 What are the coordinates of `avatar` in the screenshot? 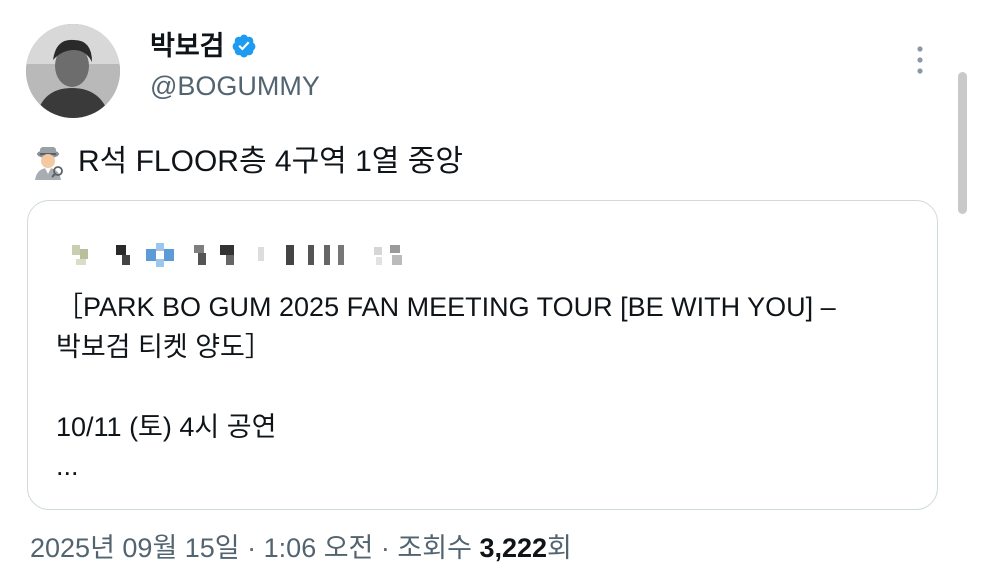 It's located at (73, 71).